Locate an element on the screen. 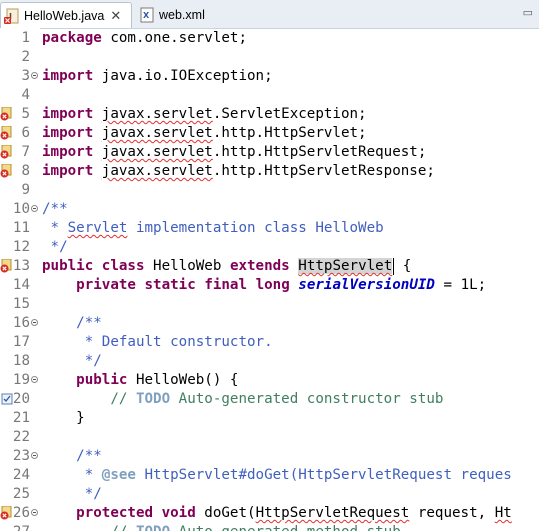 Image resolution: width=539 pixels, height=531 pixels. code-line: 6 import javax.servlet.http.HttpServlet; is located at coordinates (269, 133).